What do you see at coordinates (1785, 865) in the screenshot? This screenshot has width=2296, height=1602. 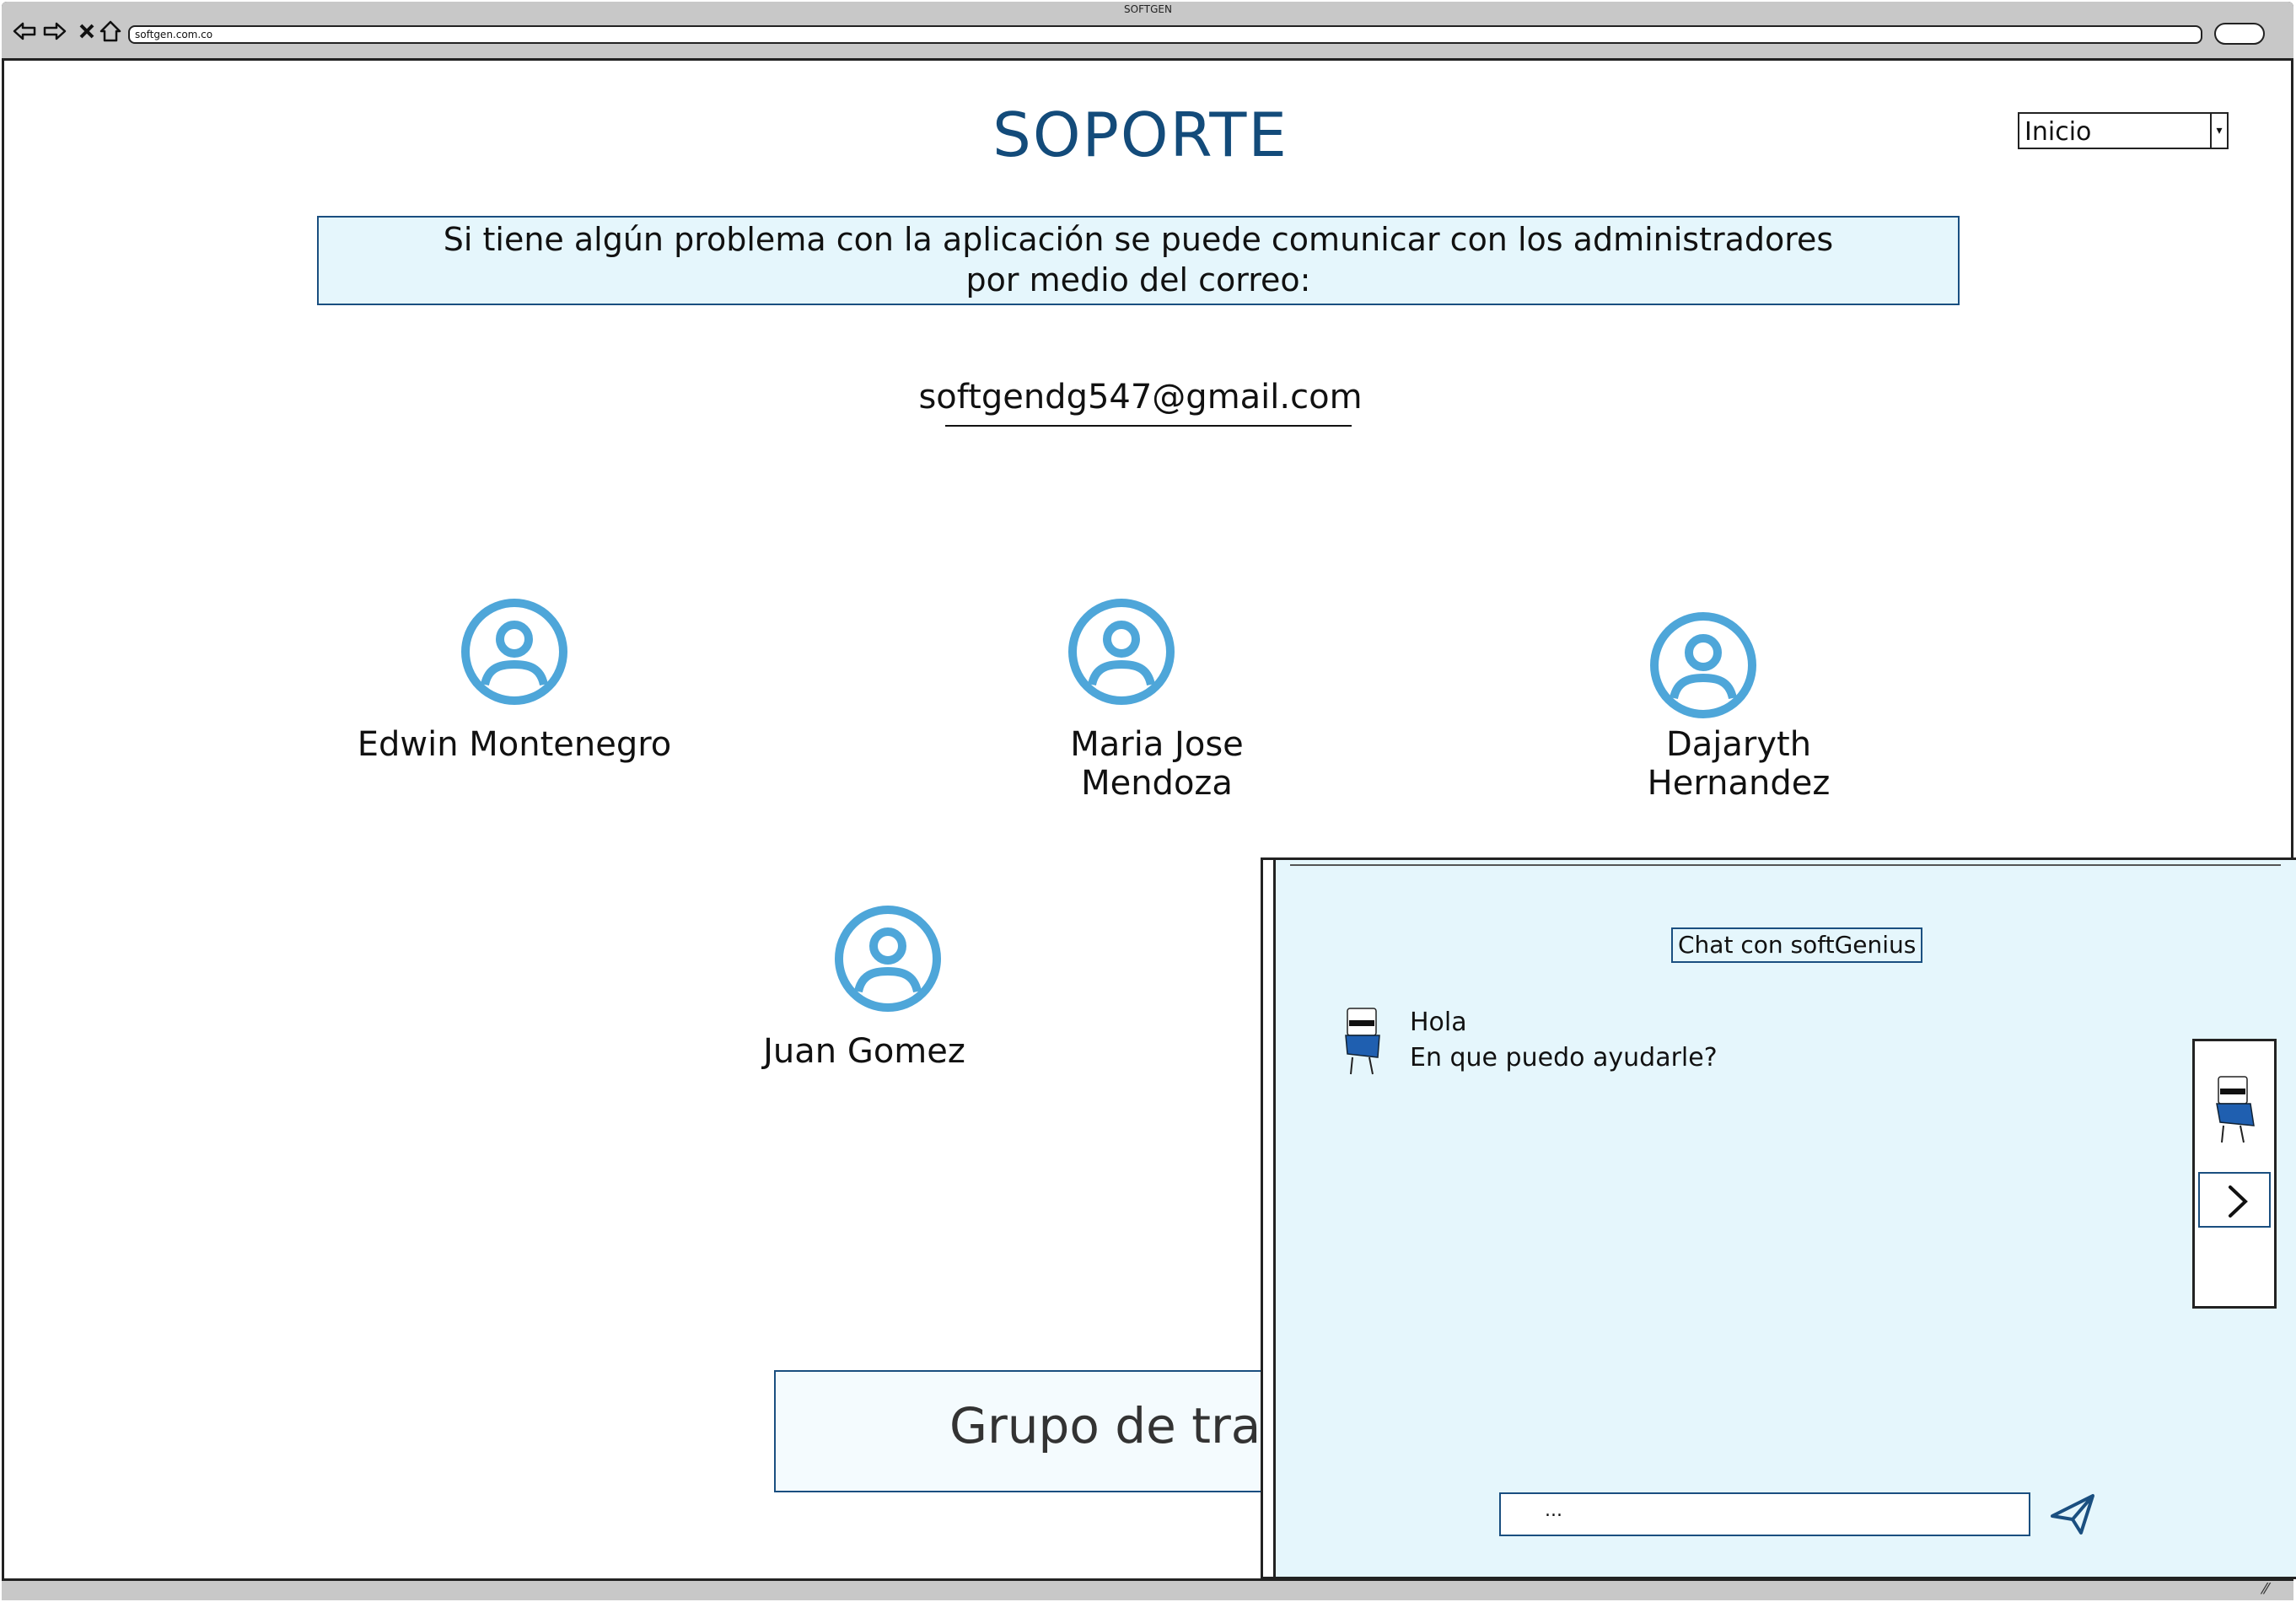 I see `chat-divider` at bounding box center [1785, 865].